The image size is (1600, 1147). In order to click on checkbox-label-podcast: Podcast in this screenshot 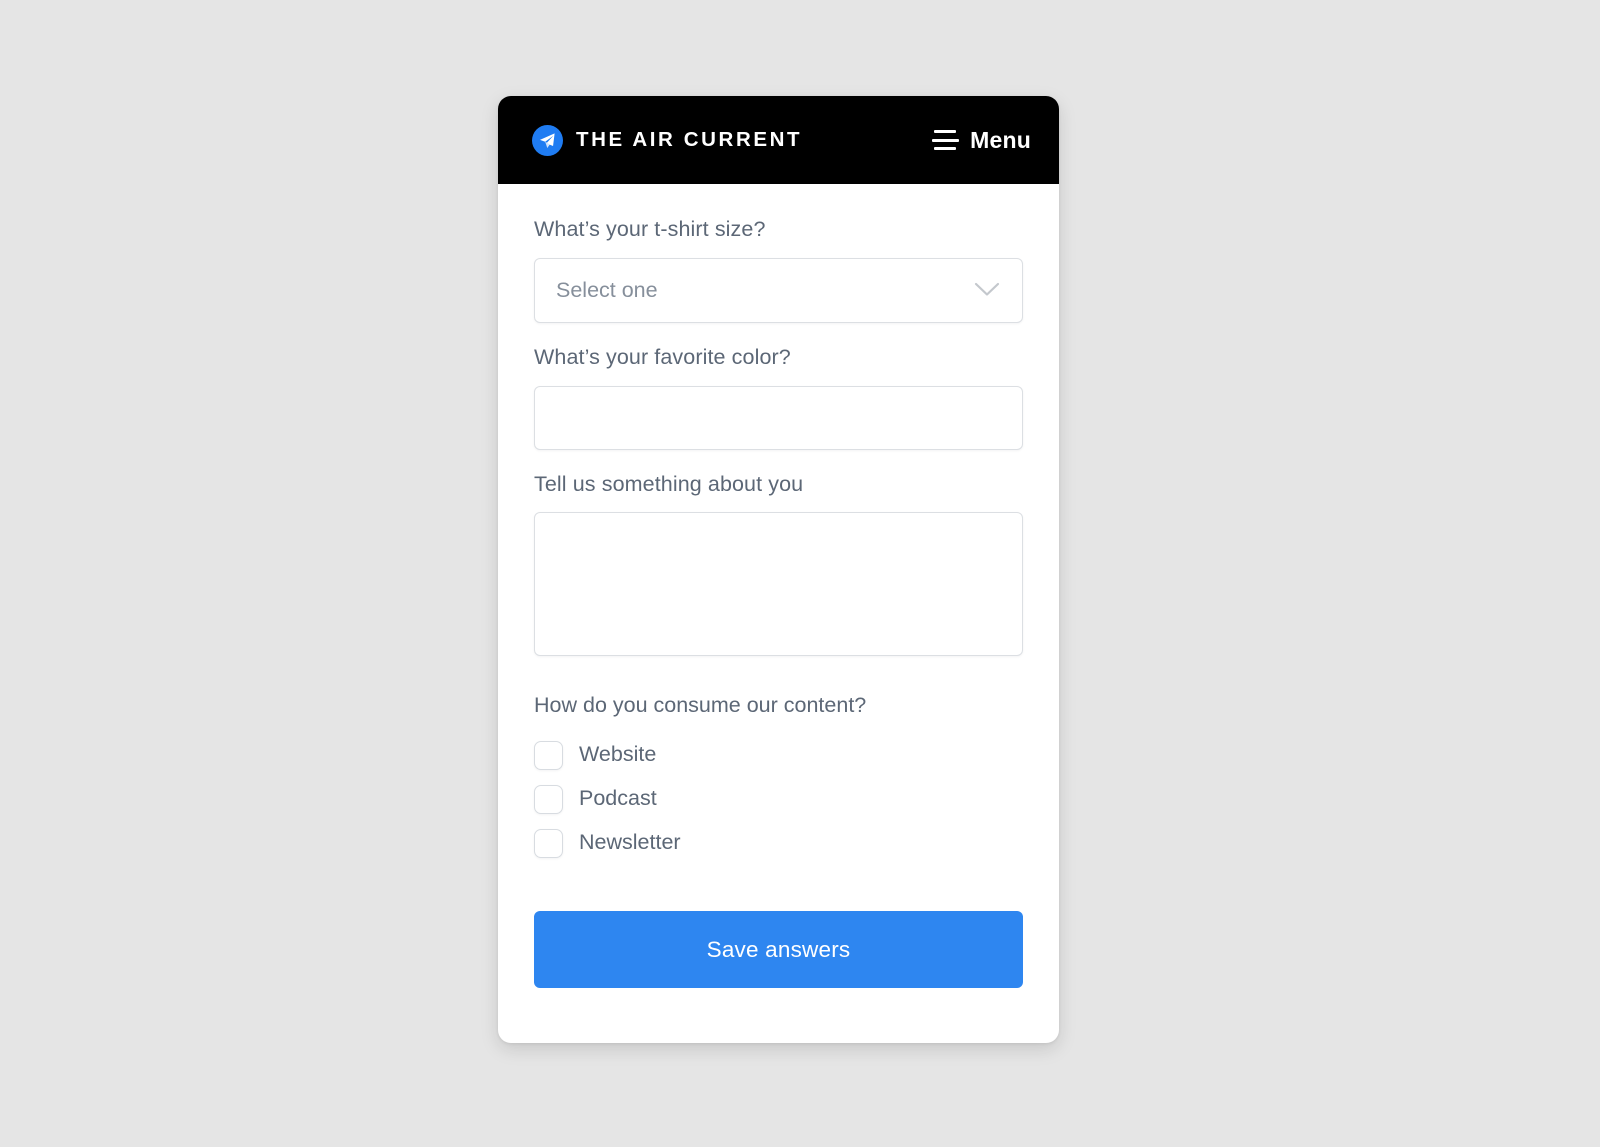, I will do `click(618, 798)`.